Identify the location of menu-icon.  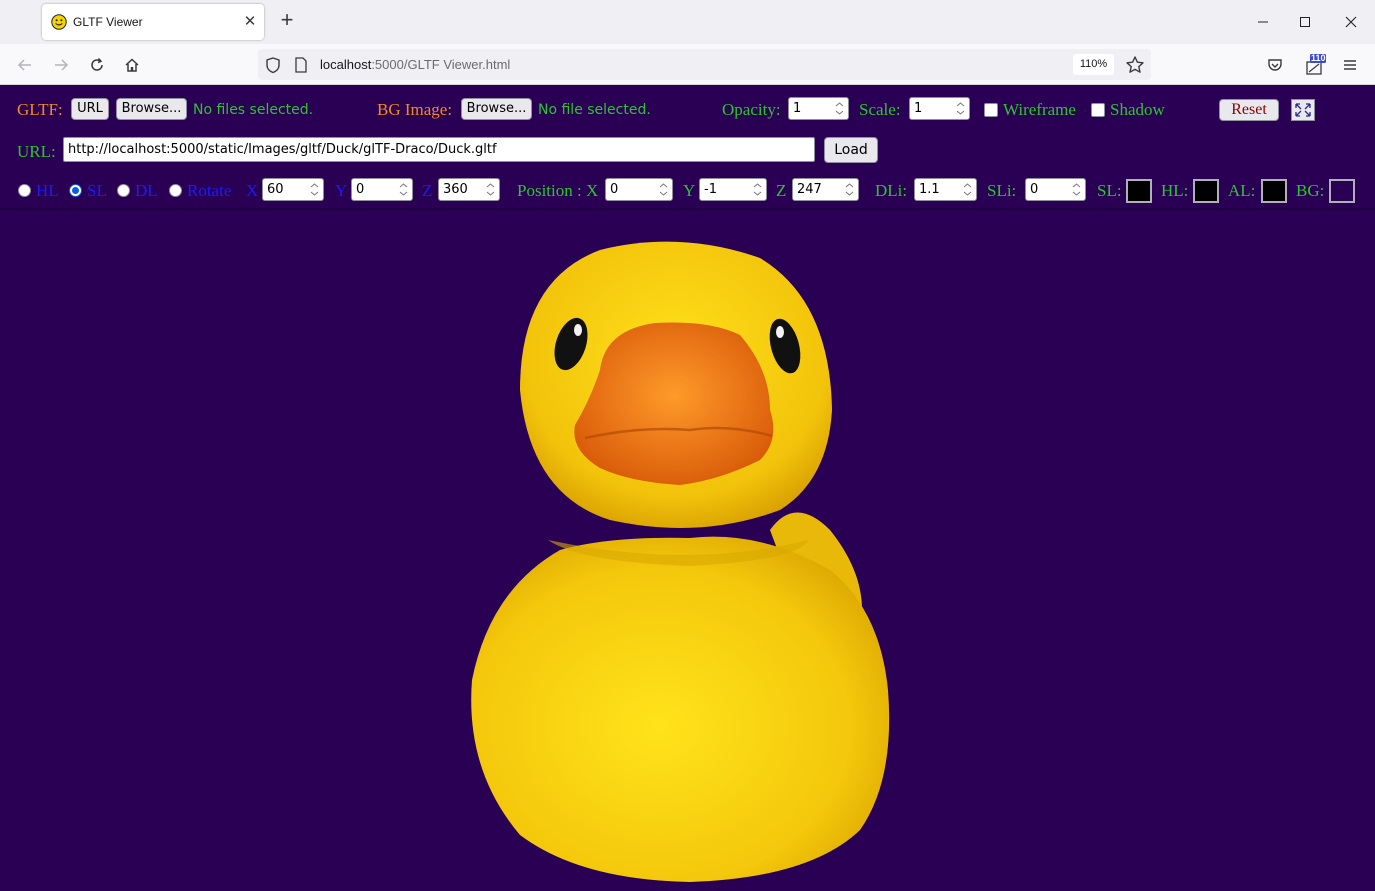
(1350, 65).